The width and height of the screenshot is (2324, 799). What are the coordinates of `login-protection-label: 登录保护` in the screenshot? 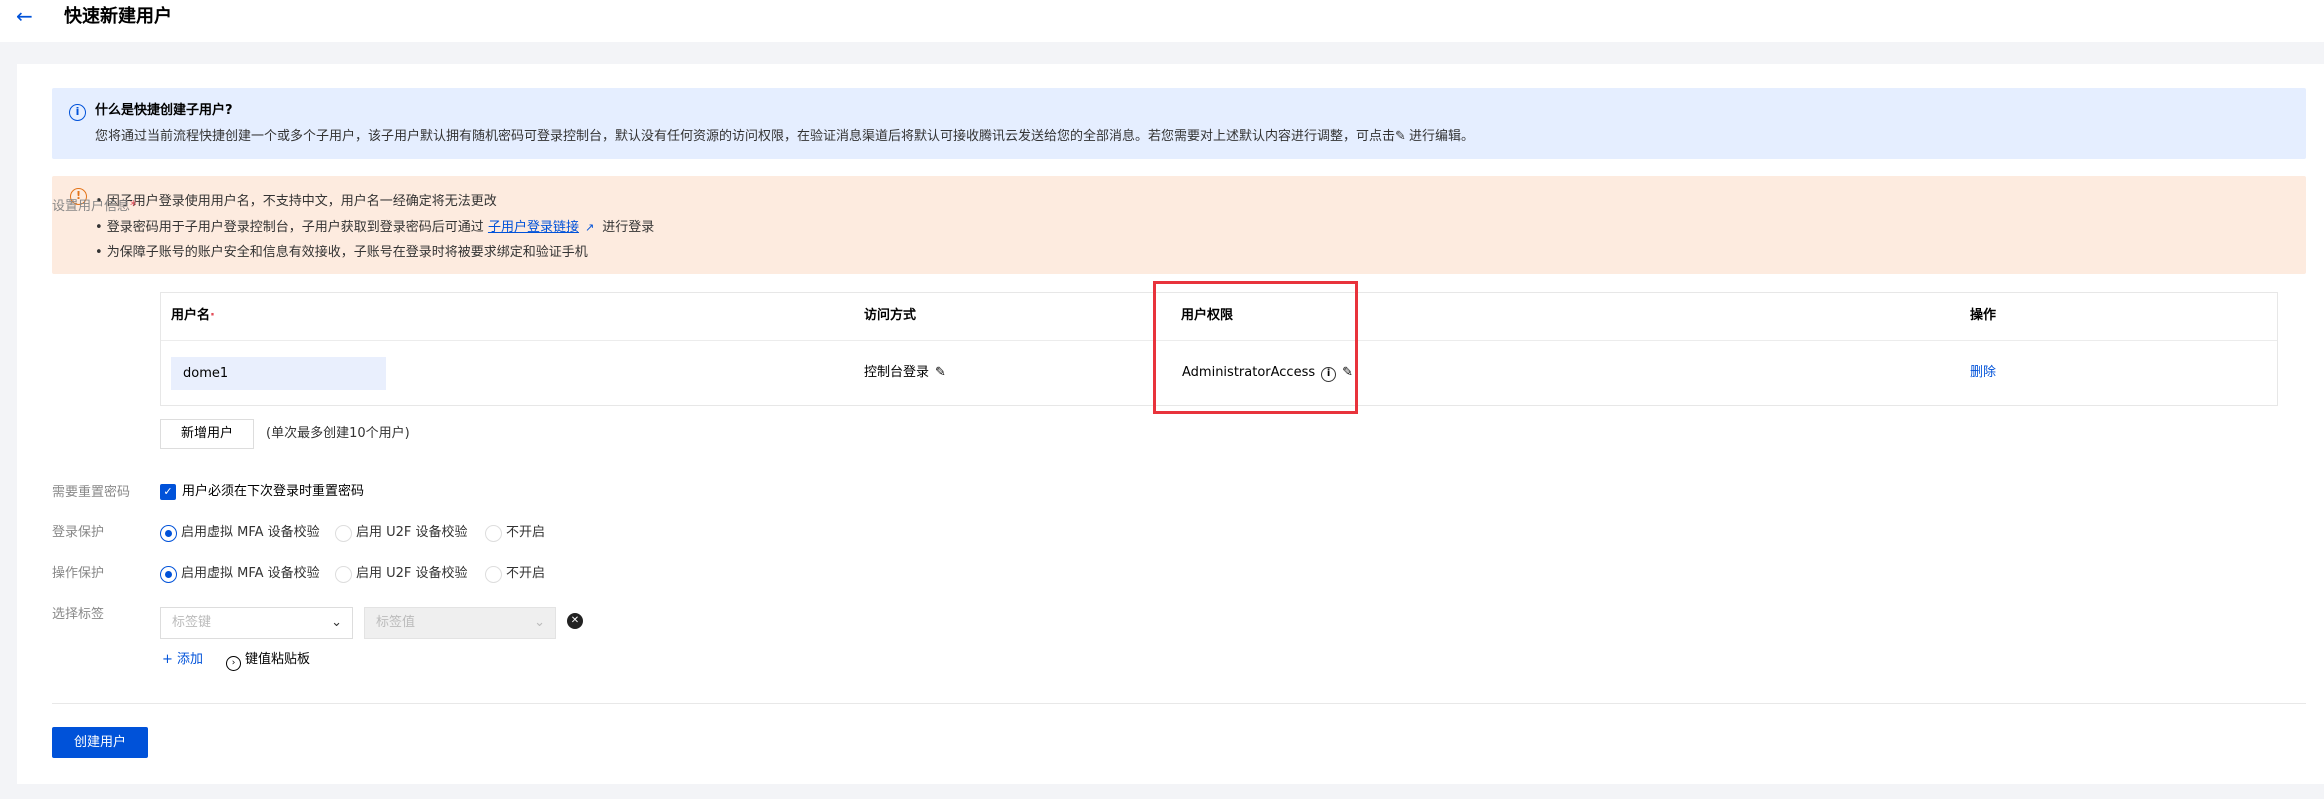 It's located at (78, 532).